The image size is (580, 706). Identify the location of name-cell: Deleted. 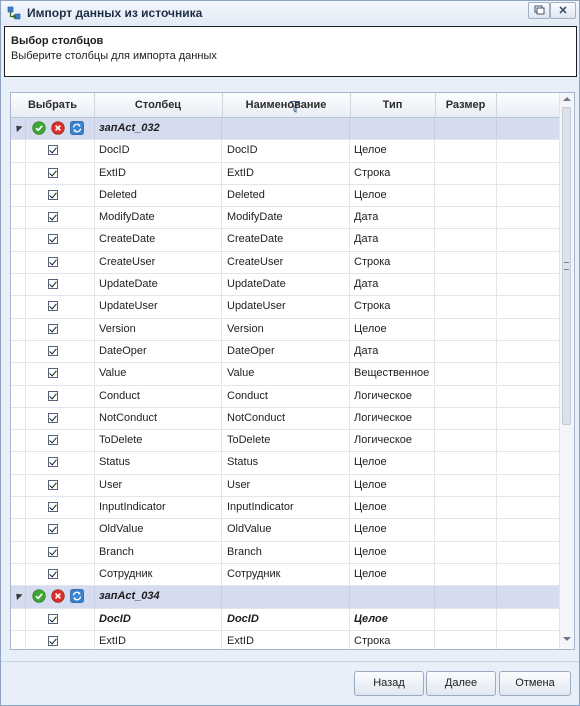
(286, 195).